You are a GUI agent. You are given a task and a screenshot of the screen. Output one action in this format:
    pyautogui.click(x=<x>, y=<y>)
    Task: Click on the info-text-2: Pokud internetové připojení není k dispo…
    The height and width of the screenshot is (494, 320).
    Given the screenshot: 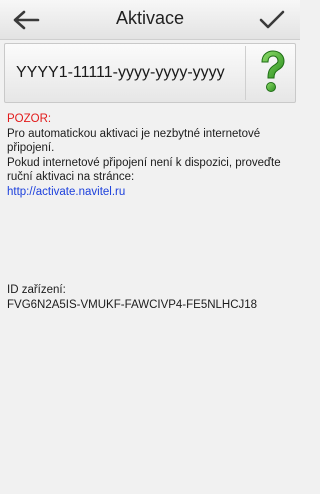 What is the action you would take?
    pyautogui.click(x=144, y=170)
    